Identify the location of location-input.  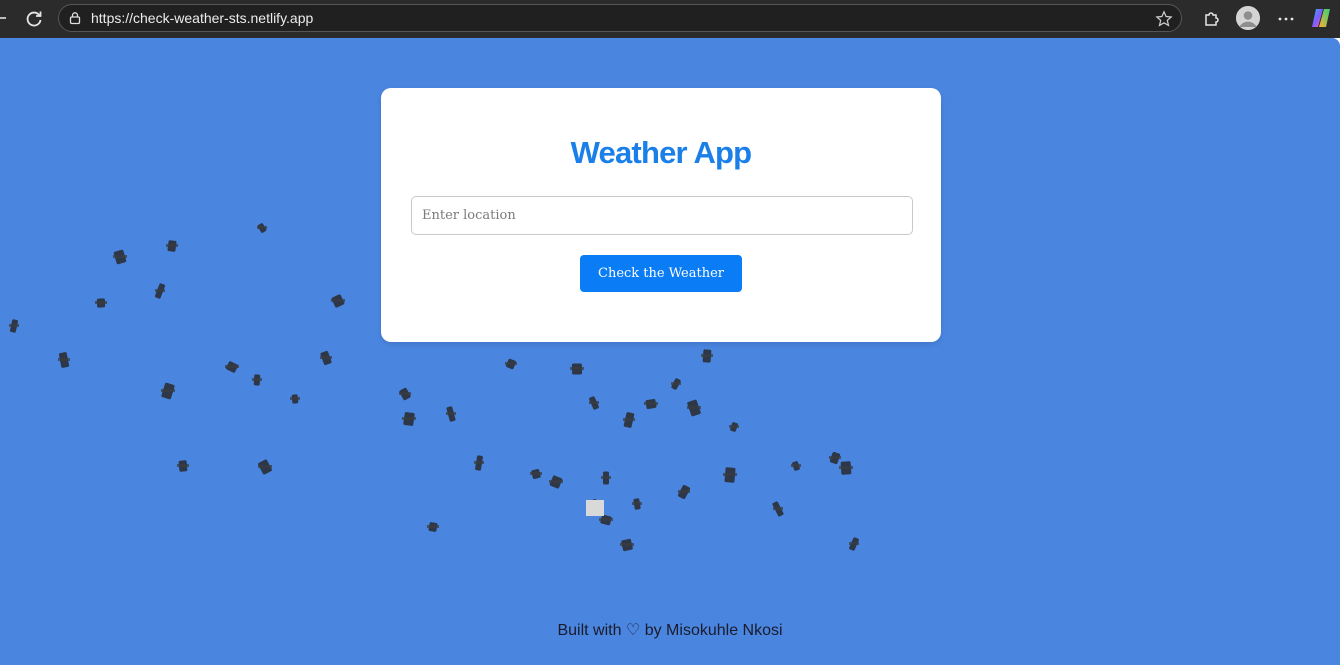
(662, 215).